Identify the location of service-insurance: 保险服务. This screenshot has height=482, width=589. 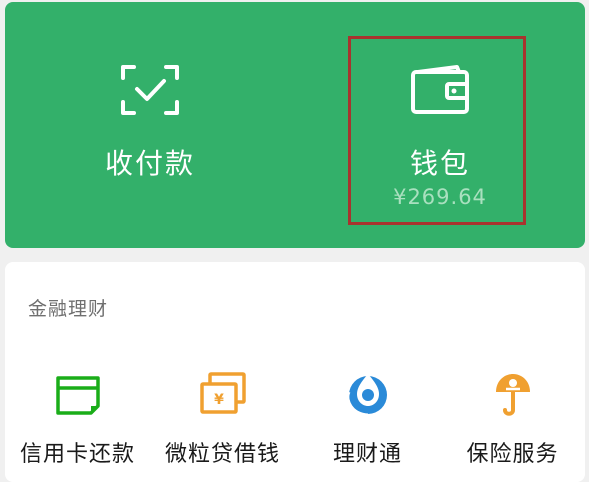
(512, 420).